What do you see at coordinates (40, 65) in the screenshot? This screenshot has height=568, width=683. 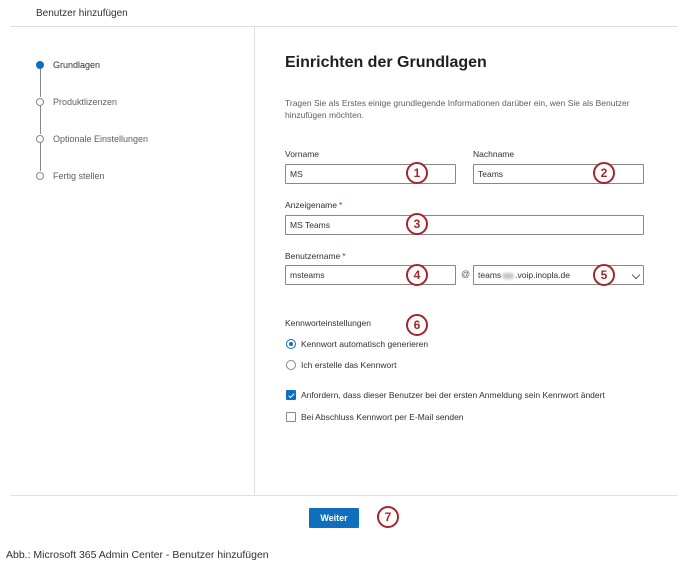 I see `step-grundlagen-dot` at bounding box center [40, 65].